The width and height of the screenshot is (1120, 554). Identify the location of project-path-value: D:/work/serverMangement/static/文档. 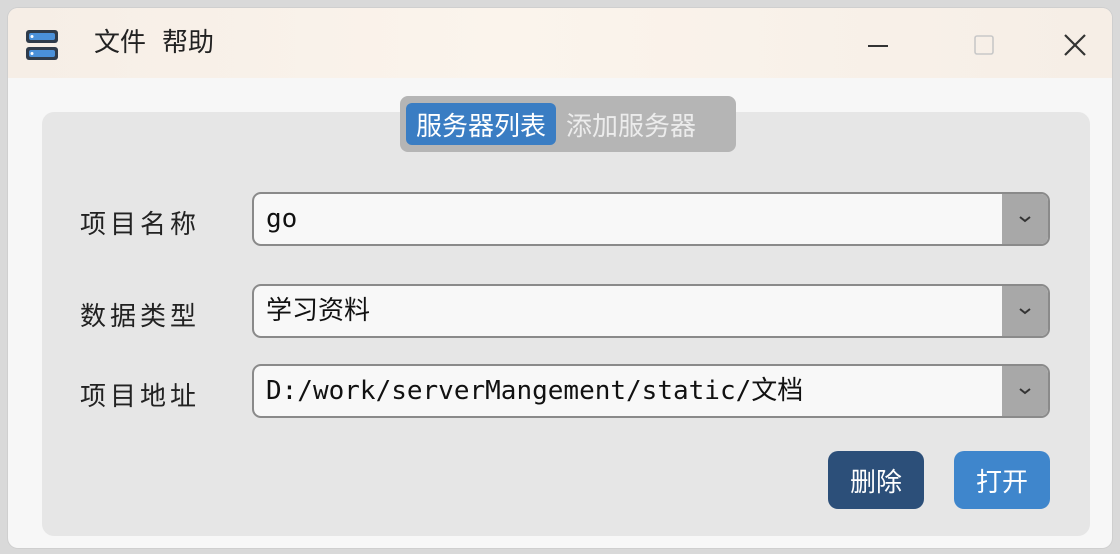
(535, 391).